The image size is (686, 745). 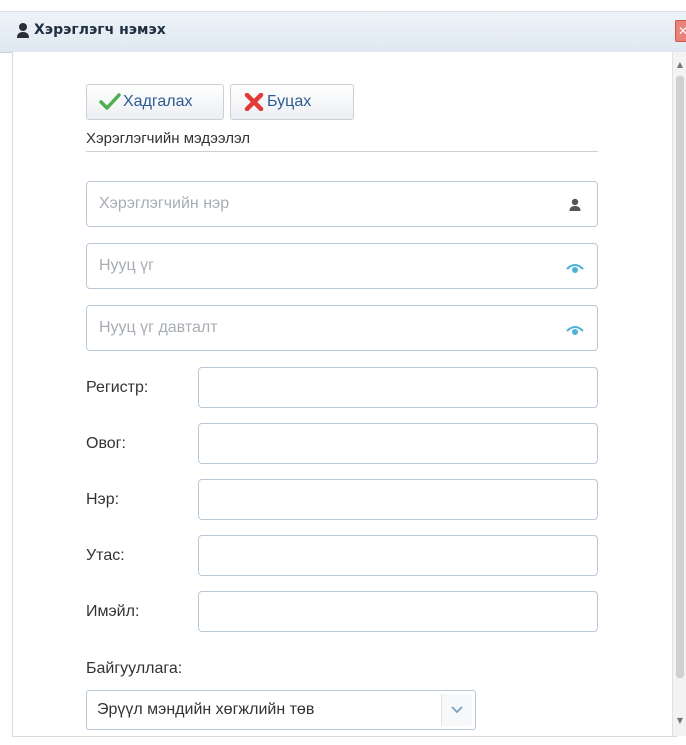 I want to click on cancel-button: Буцах, so click(x=292, y=102).